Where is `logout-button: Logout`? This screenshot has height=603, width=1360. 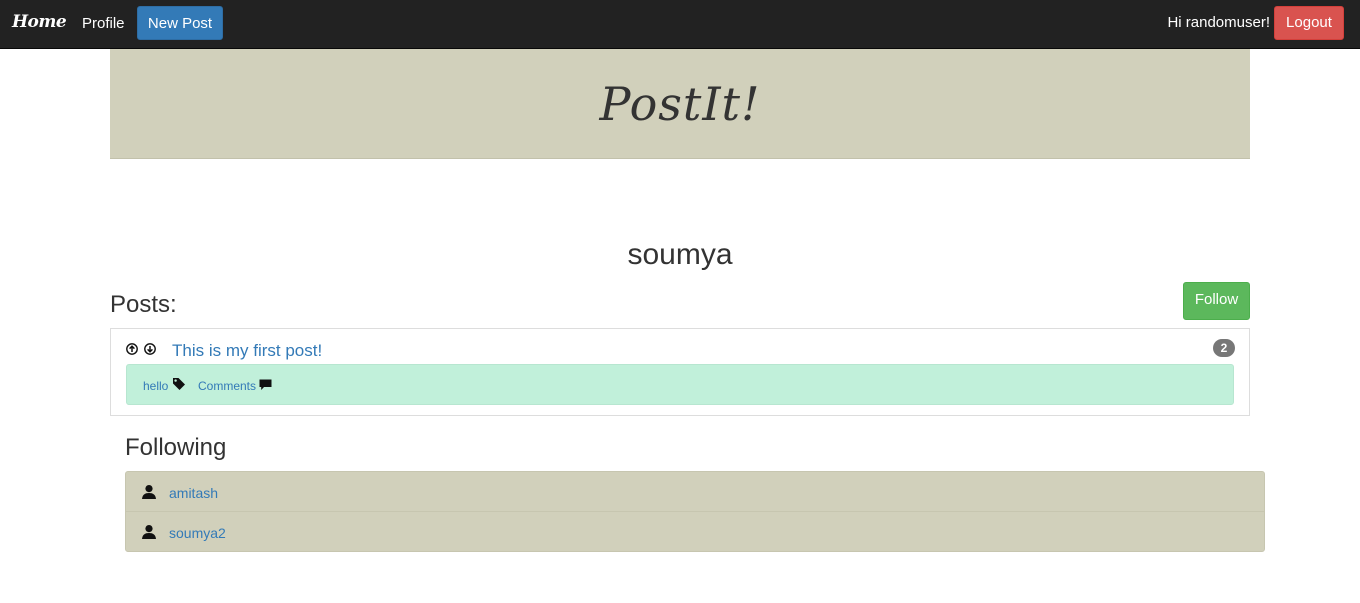
logout-button: Logout is located at coordinates (1309, 23).